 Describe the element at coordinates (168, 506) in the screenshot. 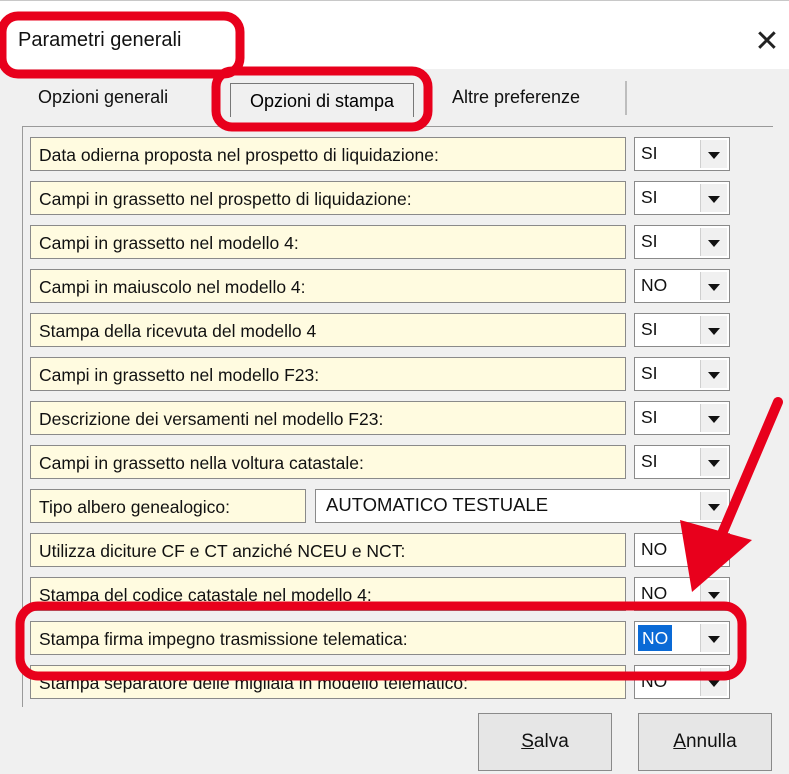

I see `option-label: Tipo albero genealogico:` at that location.